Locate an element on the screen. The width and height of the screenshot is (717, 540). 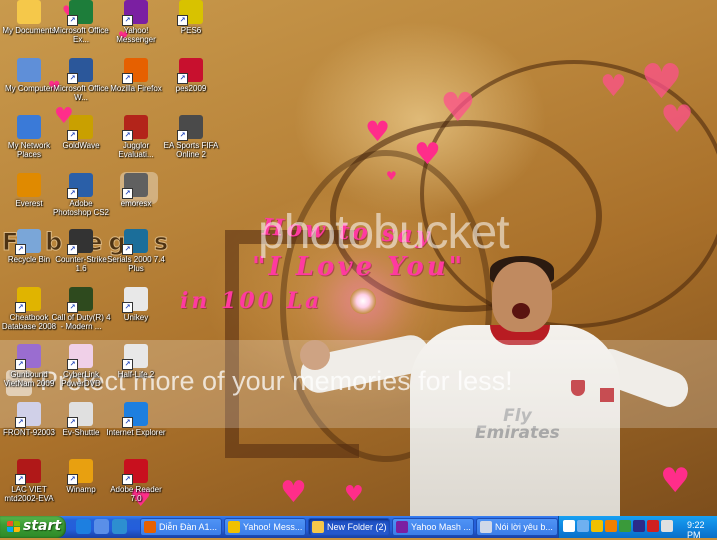
desktop-icon-label: PES6 is located at coordinates (191, 30).